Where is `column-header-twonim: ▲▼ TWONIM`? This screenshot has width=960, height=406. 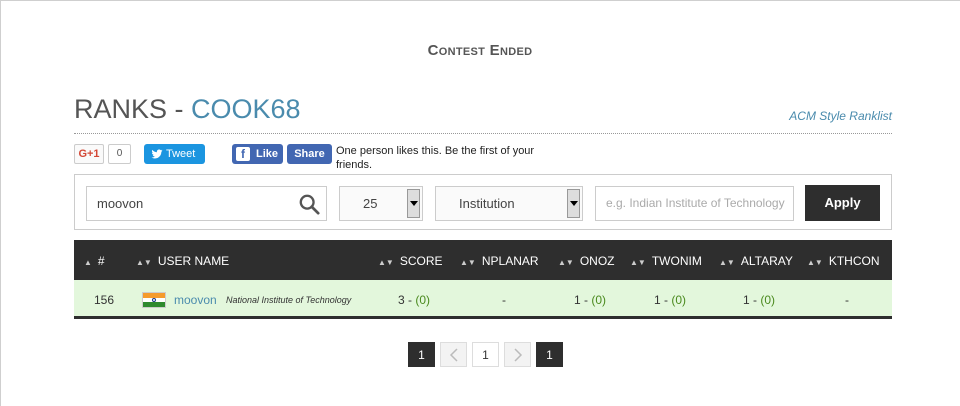 column-header-twonim: ▲▼ TWONIM is located at coordinates (666, 261).